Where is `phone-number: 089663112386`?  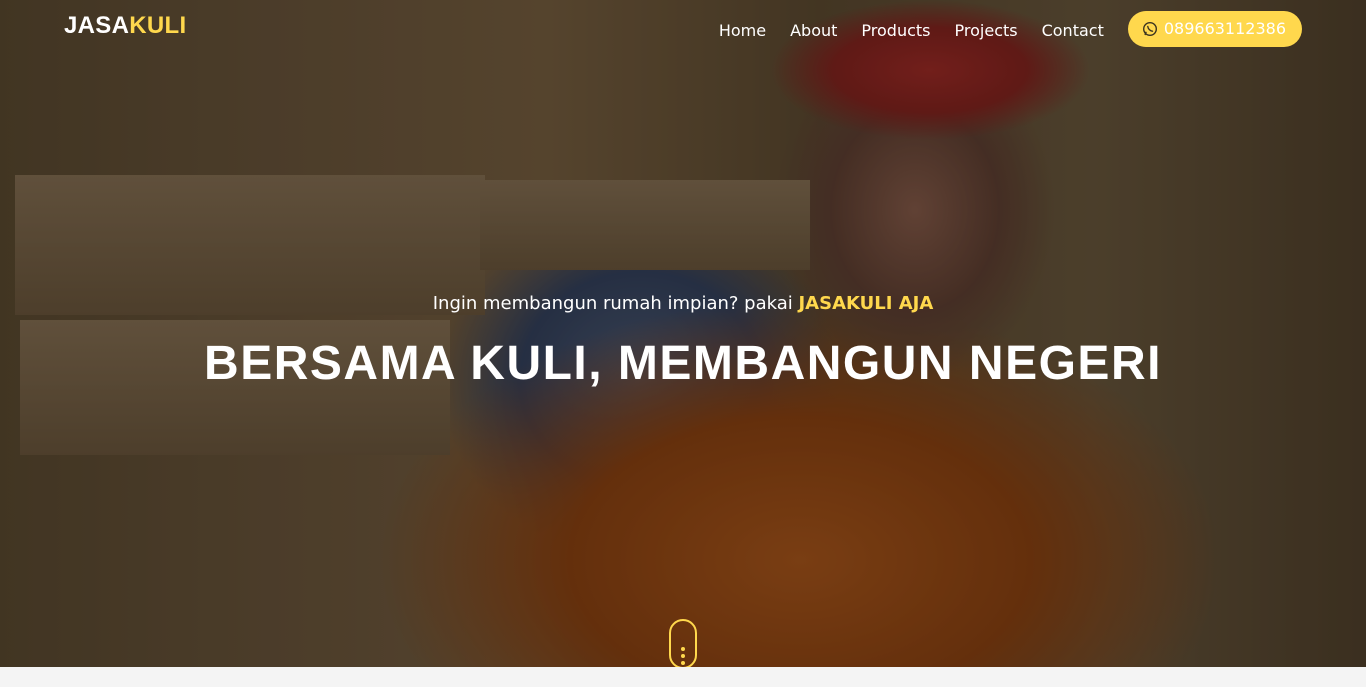 phone-number: 089663112386 is located at coordinates (1224, 28).